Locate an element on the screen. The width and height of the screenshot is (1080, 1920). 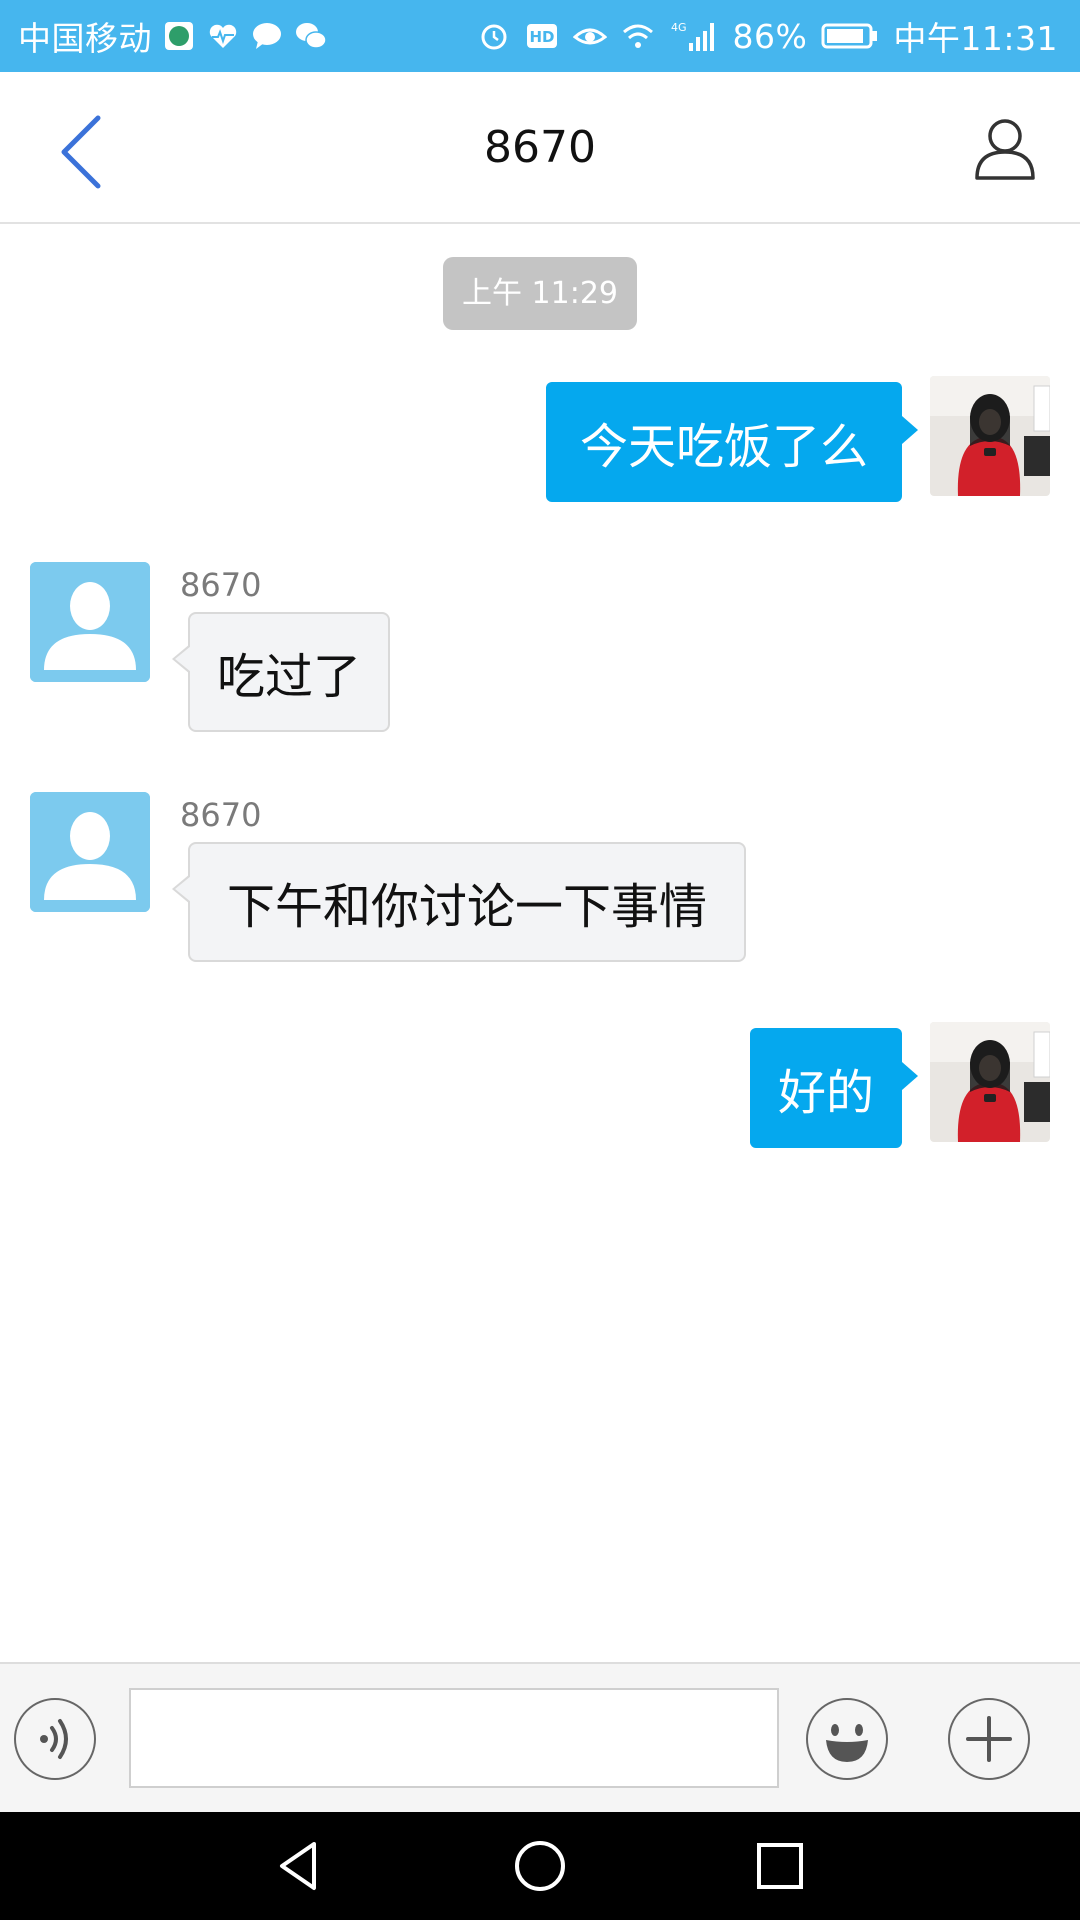
alarm-icon is located at coordinates (494, 36).